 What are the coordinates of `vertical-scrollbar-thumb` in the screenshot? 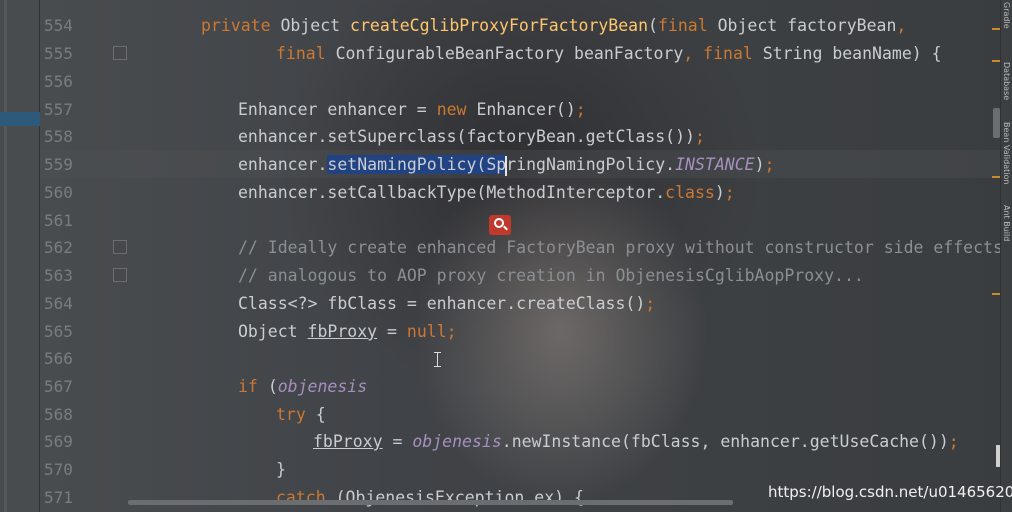 It's located at (996, 123).